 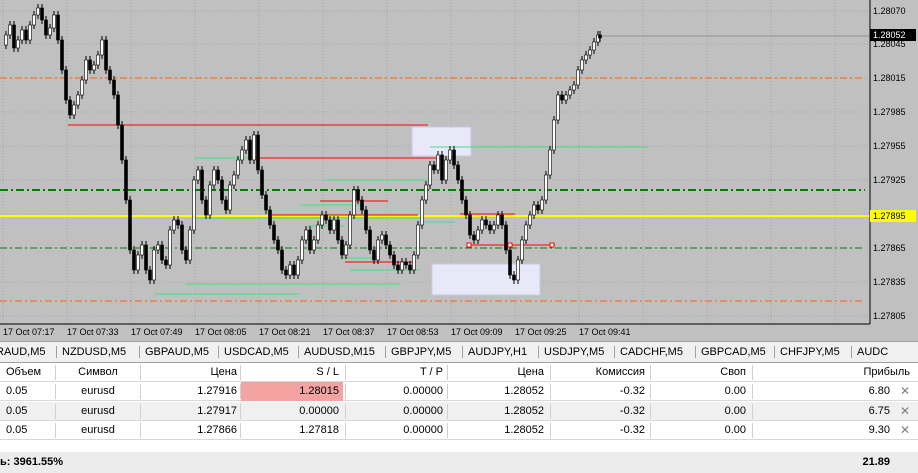 I want to click on chart-tab: CHFJPY,M5, so click(x=810, y=352).